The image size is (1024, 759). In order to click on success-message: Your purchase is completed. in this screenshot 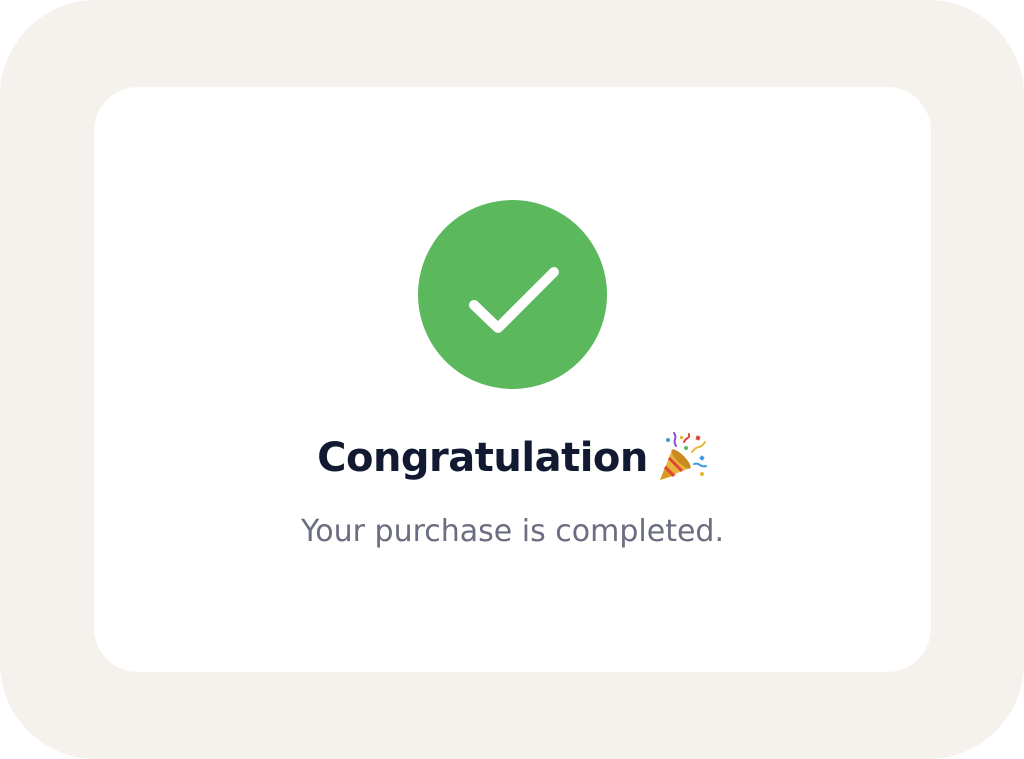, I will do `click(512, 531)`.